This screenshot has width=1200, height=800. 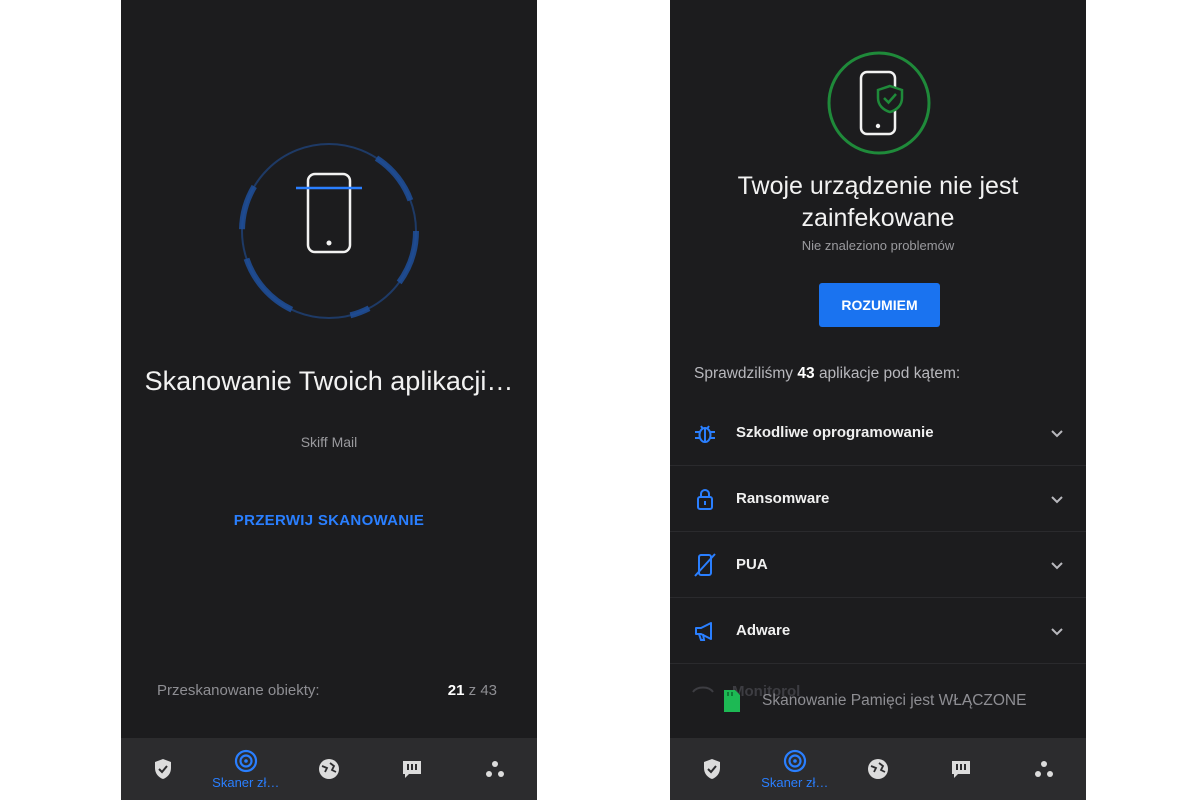 What do you see at coordinates (878, 245) in the screenshot?
I see `result-subtitle: Nie znaleziono problemów` at bounding box center [878, 245].